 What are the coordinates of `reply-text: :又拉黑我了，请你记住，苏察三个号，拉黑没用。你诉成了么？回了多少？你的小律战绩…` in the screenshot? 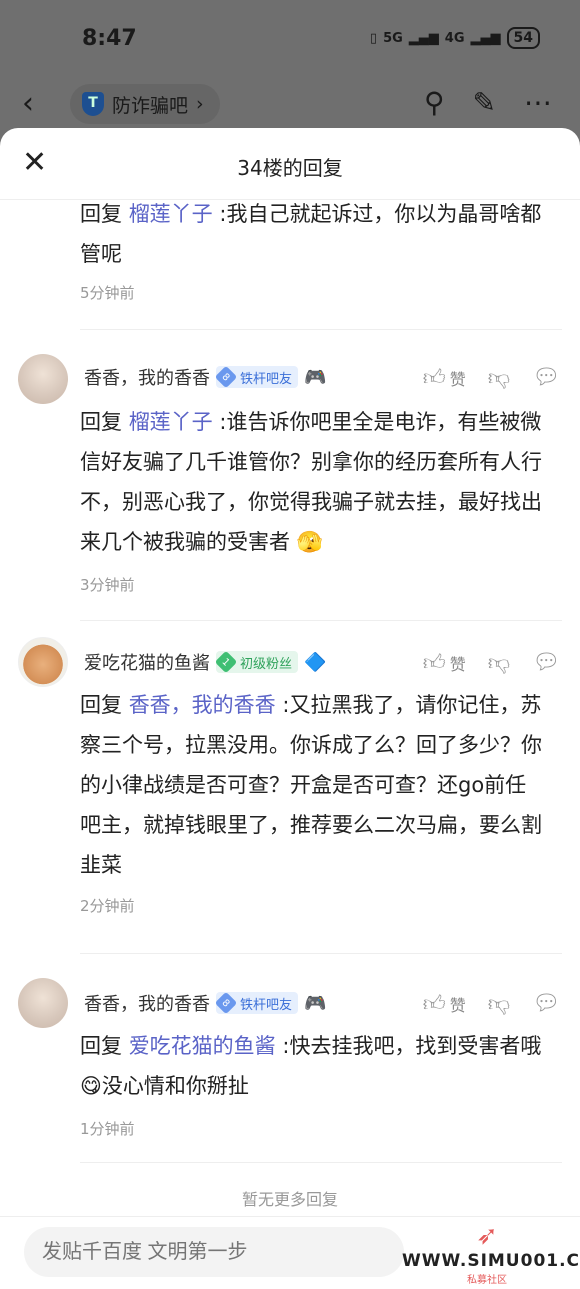 It's located at (311, 785).